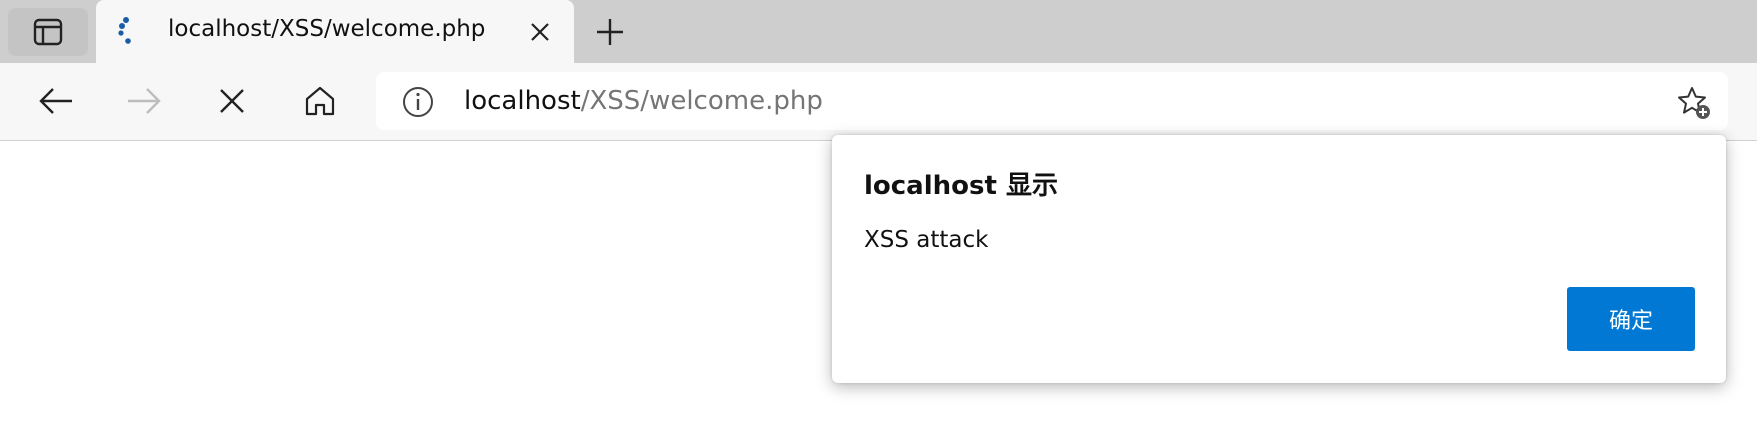  Describe the element at coordinates (522, 101) in the screenshot. I see `url-host: localhost` at that location.